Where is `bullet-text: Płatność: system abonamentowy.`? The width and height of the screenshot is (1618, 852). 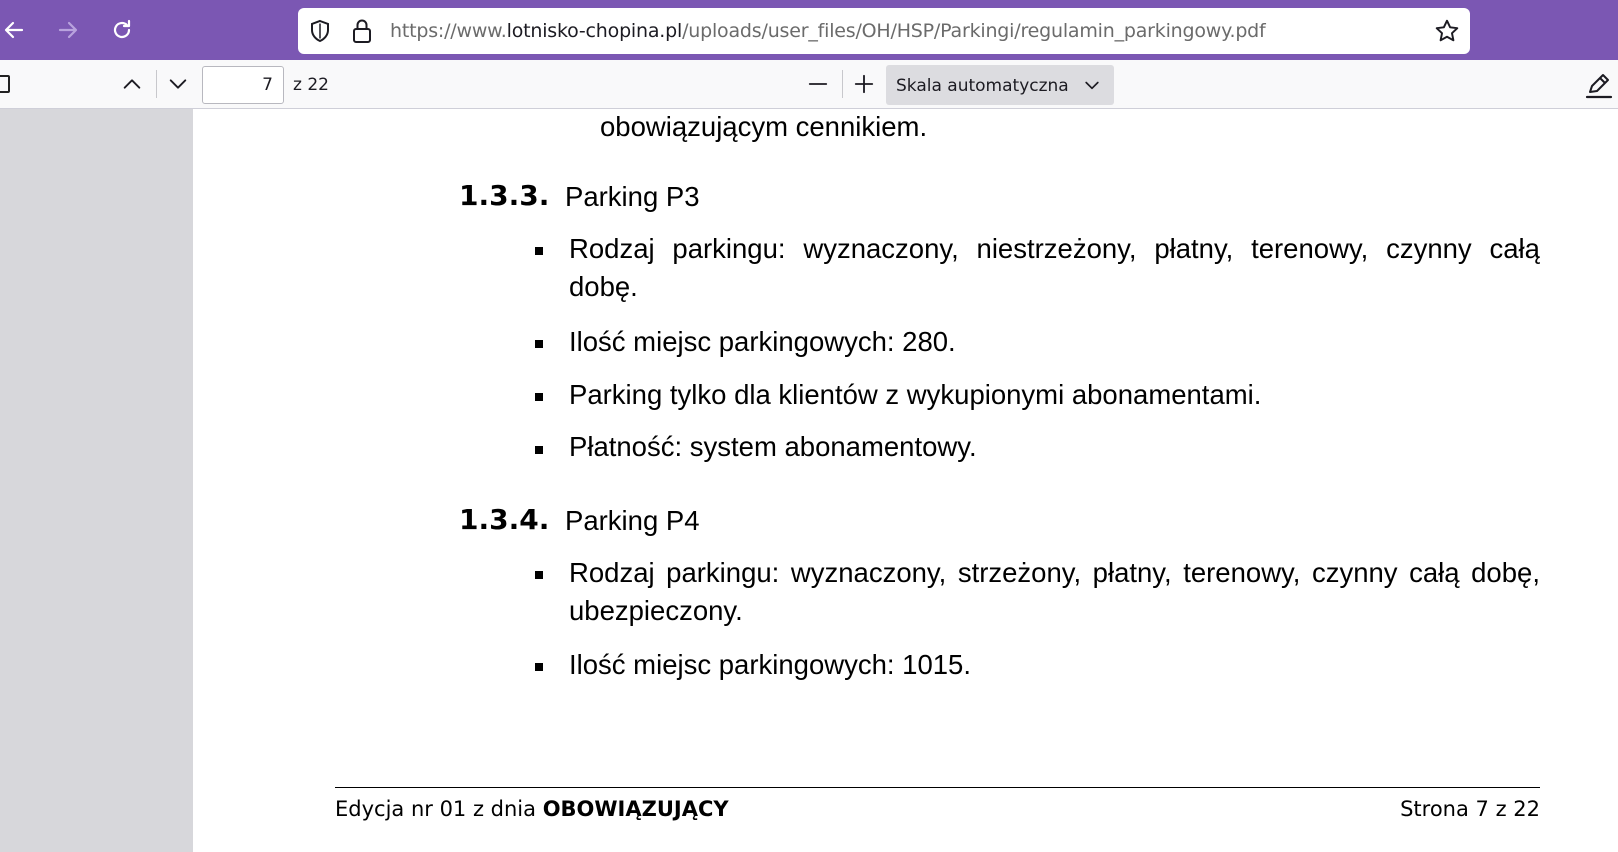
bullet-text: Płatność: system abonamentowy. is located at coordinates (773, 446).